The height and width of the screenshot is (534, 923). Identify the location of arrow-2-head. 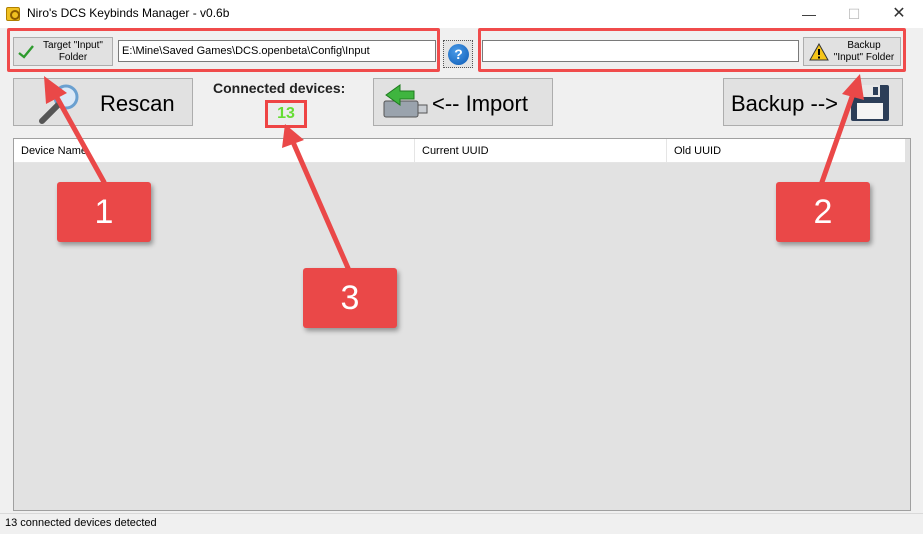
(853, 87).